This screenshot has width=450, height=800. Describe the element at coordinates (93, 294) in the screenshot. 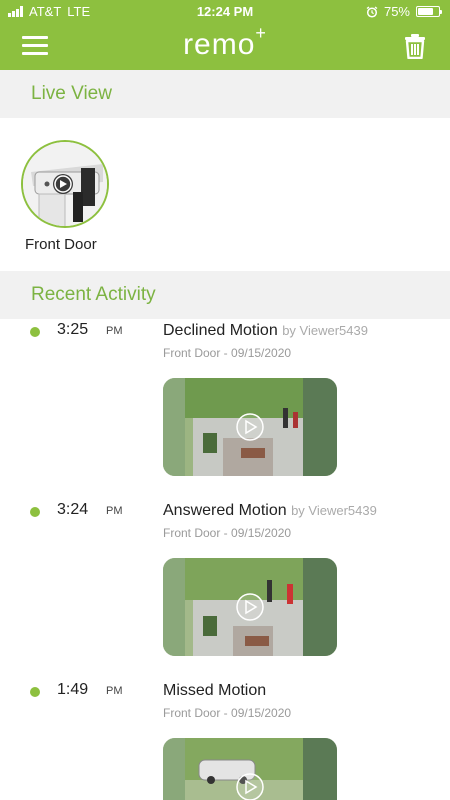

I see `recent-activity-title: Recent Activity` at that location.